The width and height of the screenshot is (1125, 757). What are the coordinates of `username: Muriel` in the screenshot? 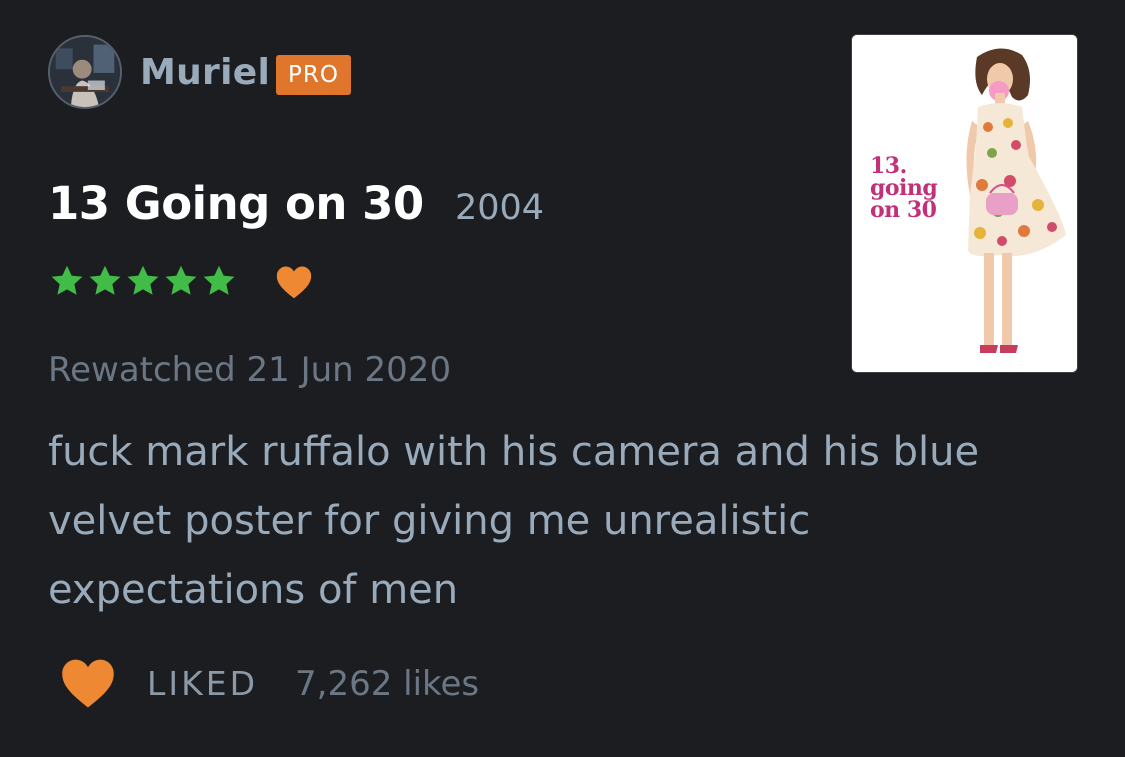 It's located at (205, 73).